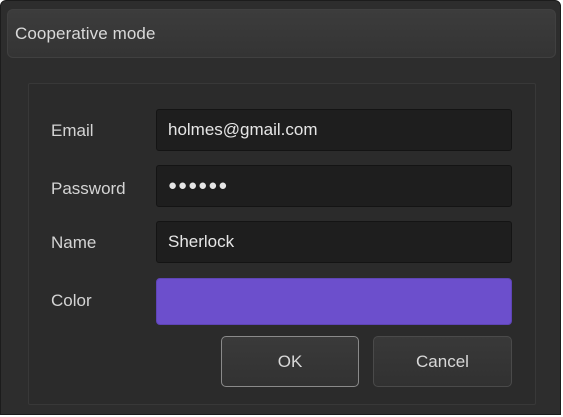 The image size is (563, 417). I want to click on name-label: Name, so click(74, 242).